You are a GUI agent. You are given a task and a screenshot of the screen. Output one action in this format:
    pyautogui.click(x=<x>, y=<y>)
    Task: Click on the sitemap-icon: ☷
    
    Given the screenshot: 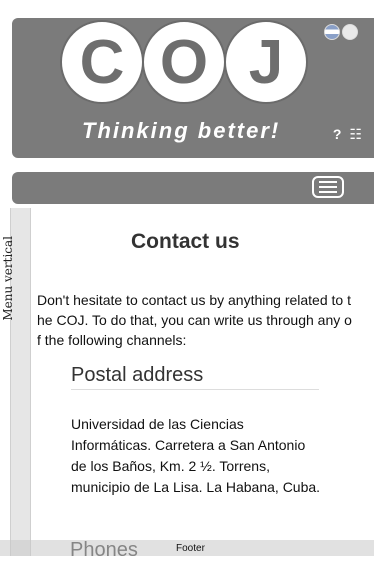 What is the action you would take?
    pyautogui.click(x=355, y=134)
    